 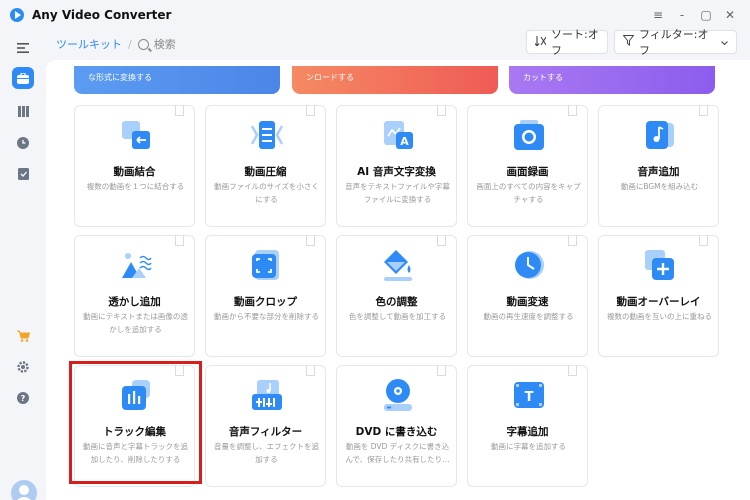 I want to click on tool-card-description: 画面上のすべての内容をキャプチャする, so click(x=528, y=193).